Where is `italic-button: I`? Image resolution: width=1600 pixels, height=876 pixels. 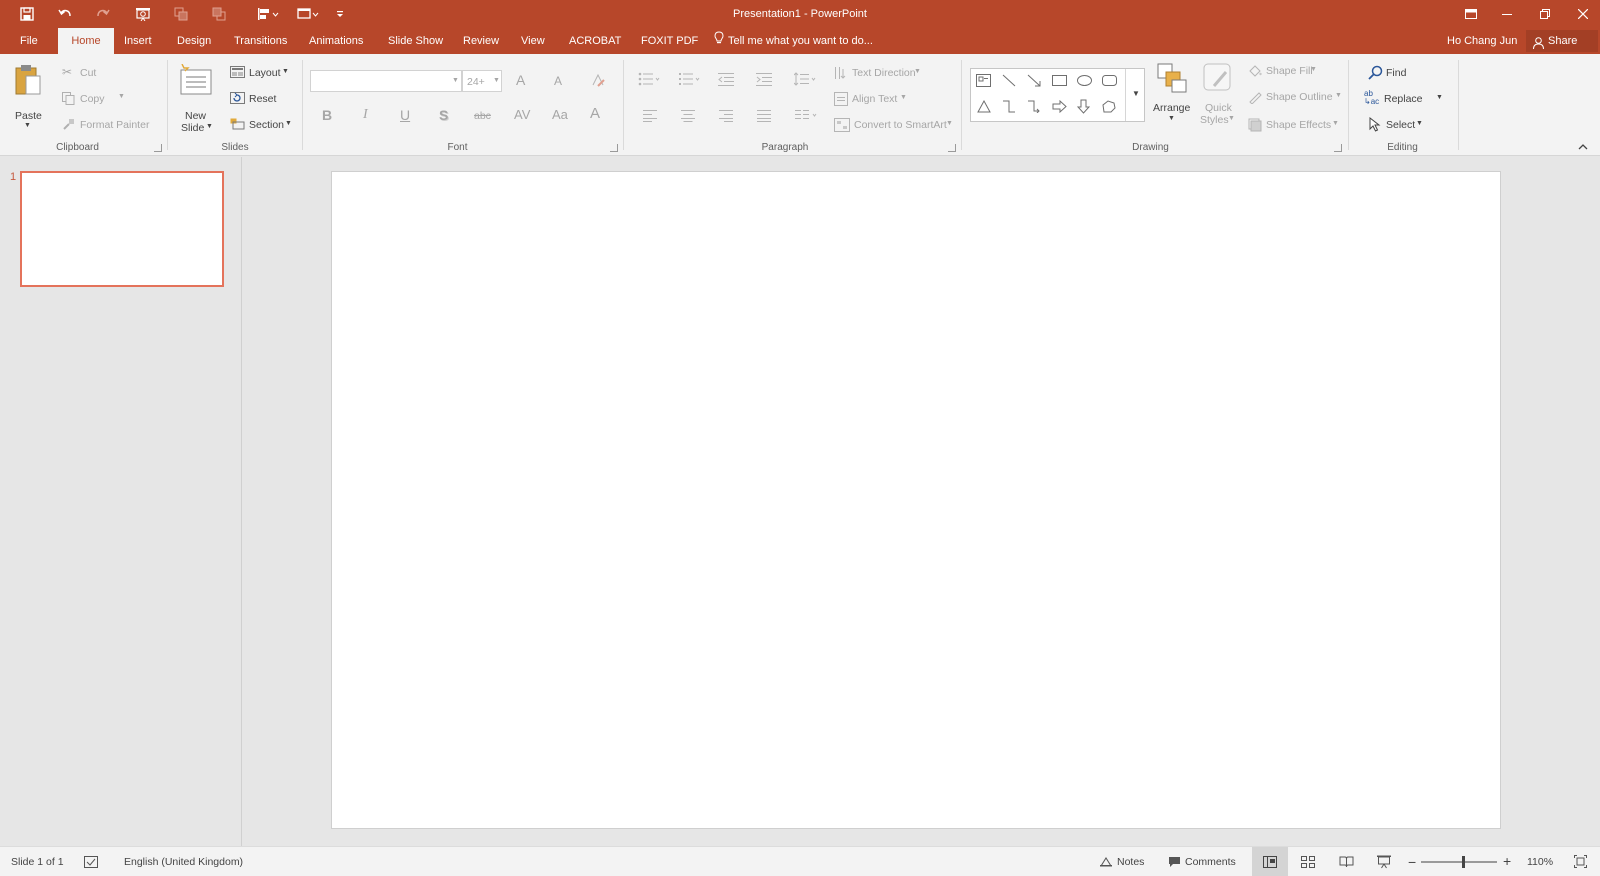 italic-button: I is located at coordinates (365, 115).